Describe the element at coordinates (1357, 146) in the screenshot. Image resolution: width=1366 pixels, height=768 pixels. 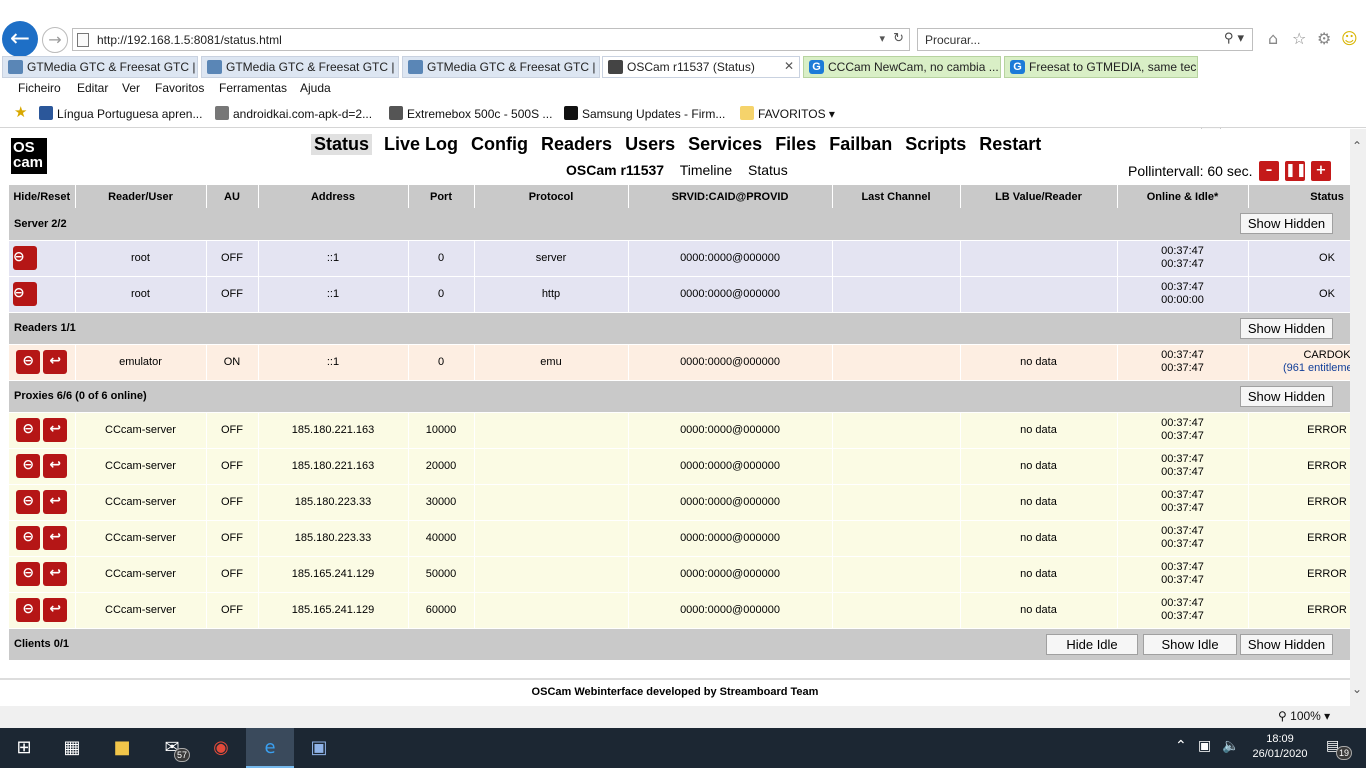
I see `scroll-up-icon: ⌃` at that location.